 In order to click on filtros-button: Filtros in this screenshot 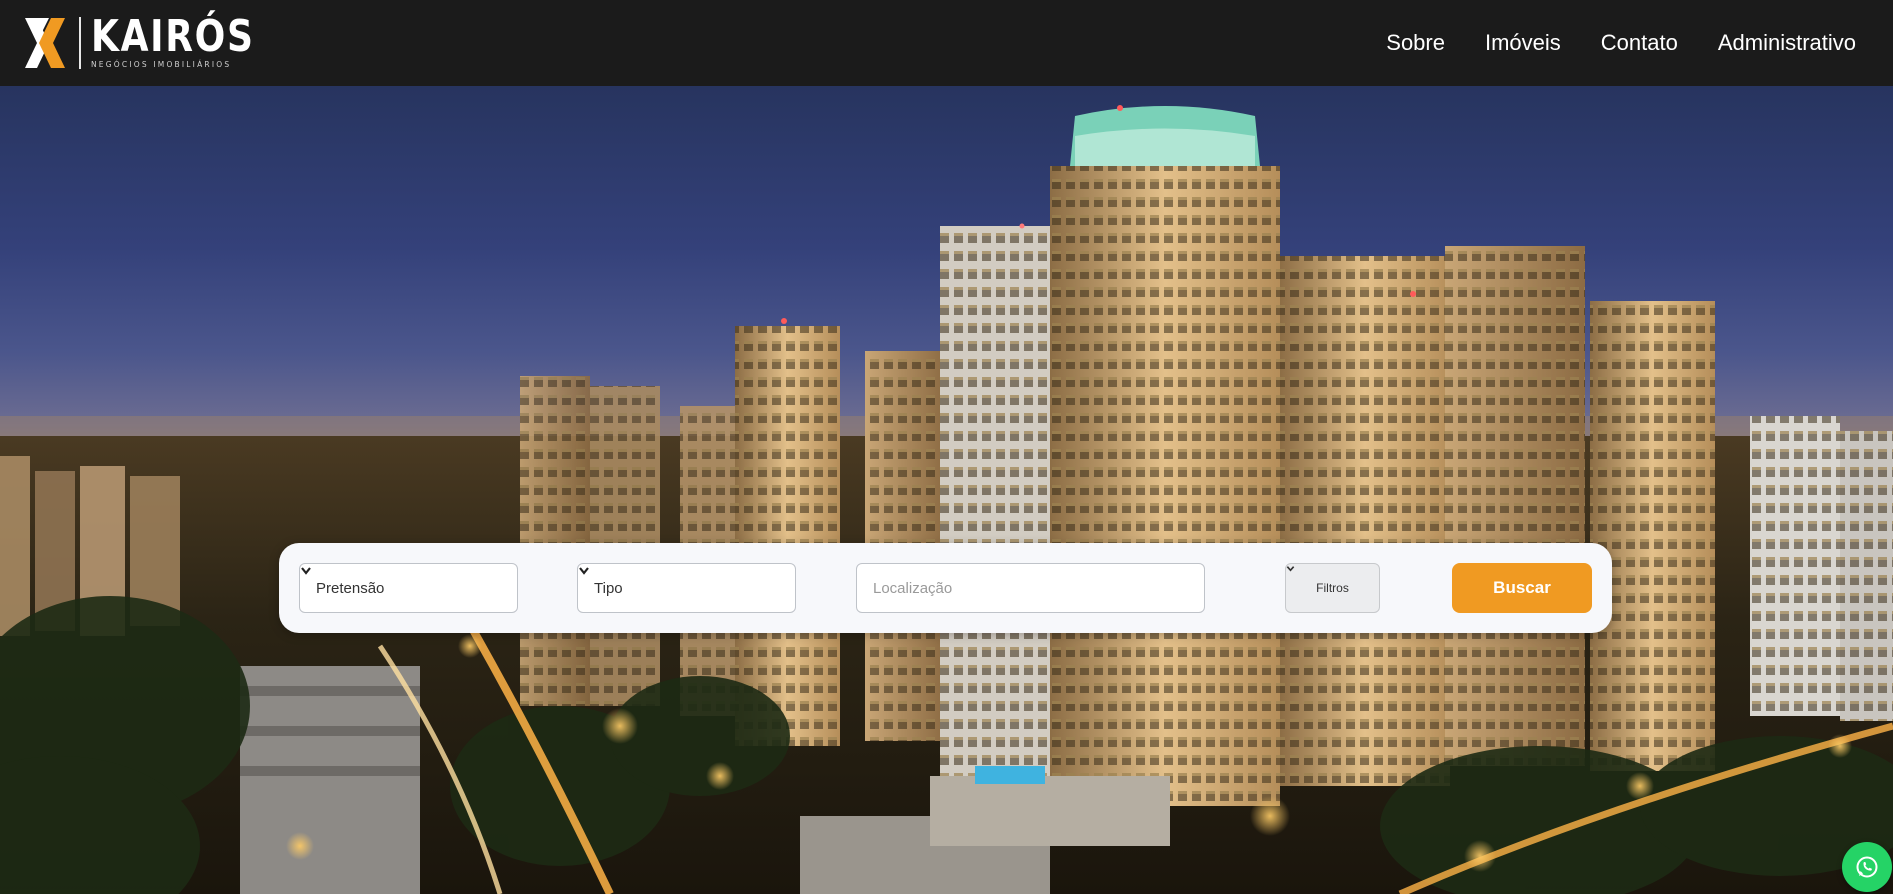, I will do `click(1332, 588)`.